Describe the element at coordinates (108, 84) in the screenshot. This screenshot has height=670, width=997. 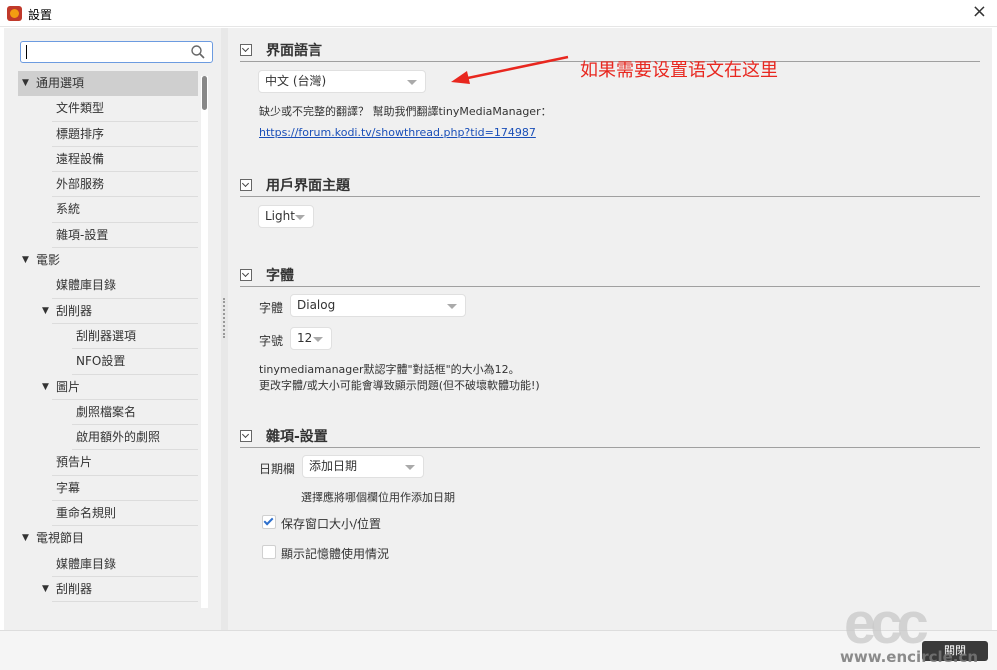
I see `tree-item: ▼ 通用選項` at that location.